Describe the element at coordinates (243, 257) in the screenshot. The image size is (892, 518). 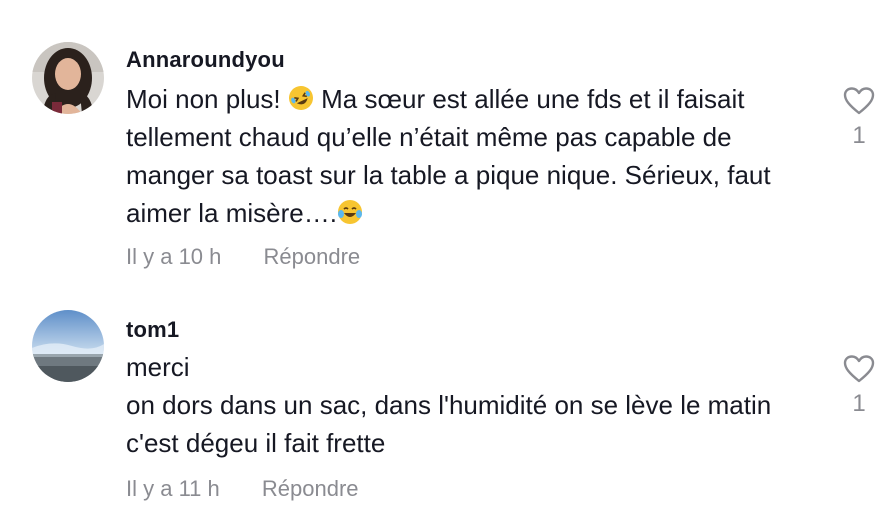
I see `comment-meta: Il y a 10 h Répondre` at that location.